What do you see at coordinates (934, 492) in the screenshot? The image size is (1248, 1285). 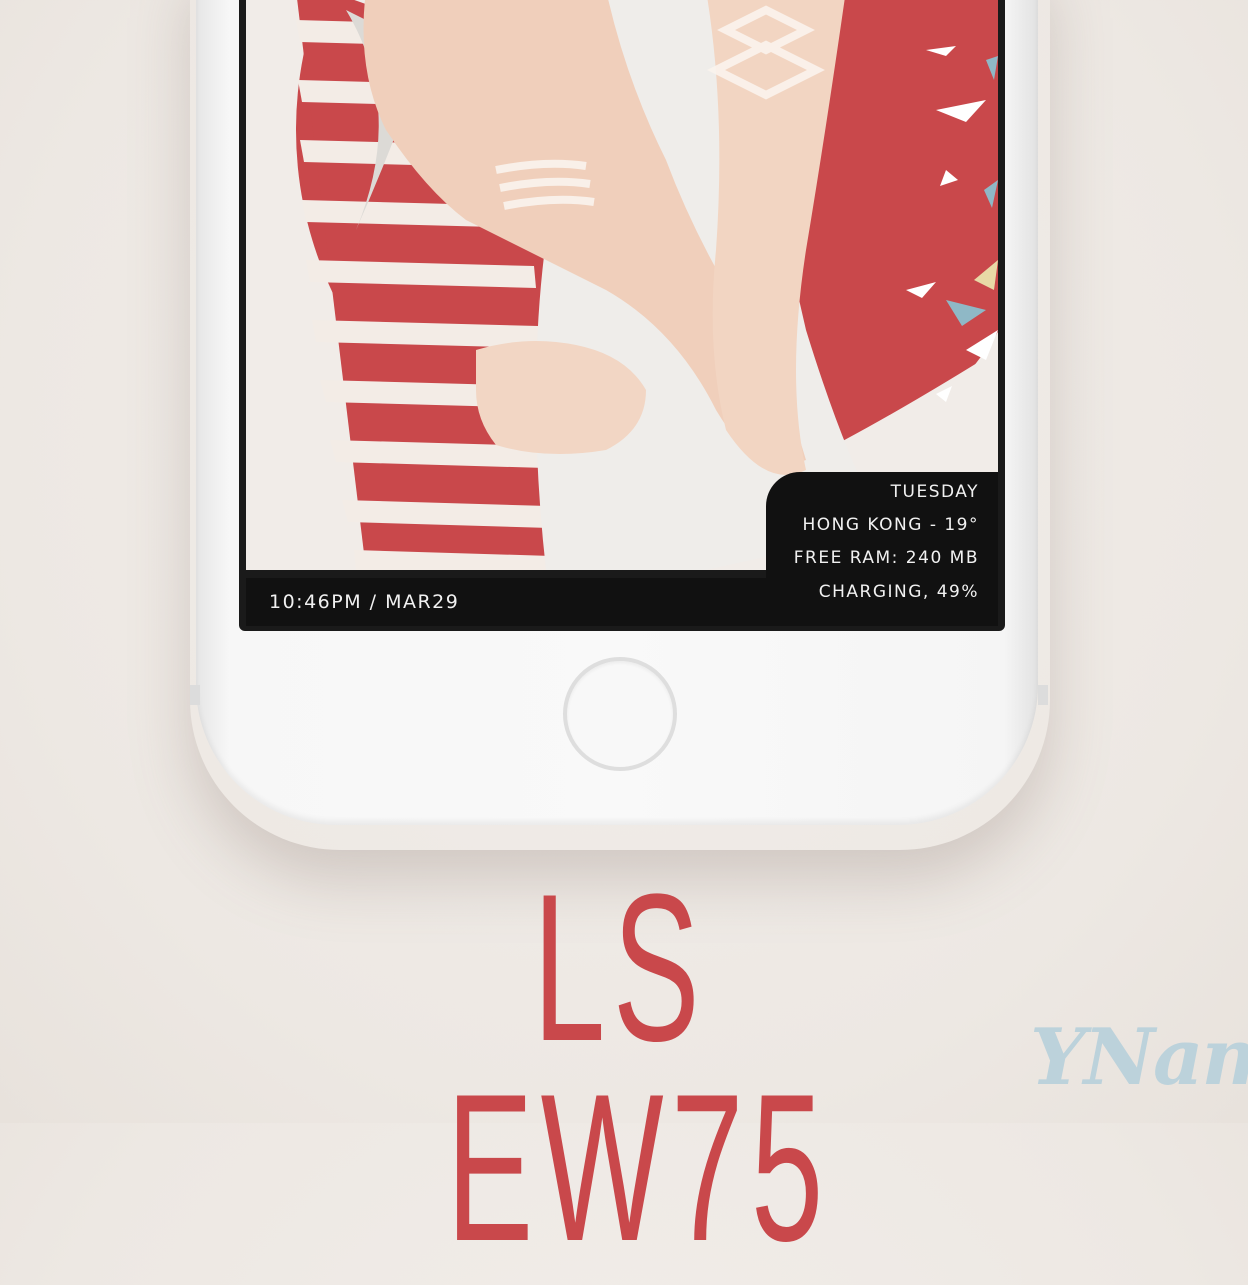 I see `day-label: TUESDAY` at bounding box center [934, 492].